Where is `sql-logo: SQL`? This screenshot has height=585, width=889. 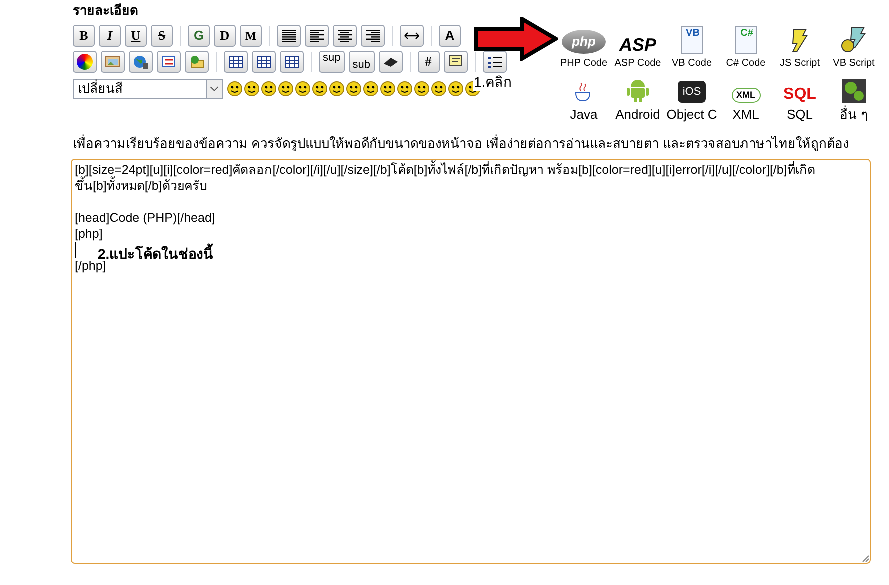
sql-logo: SQL is located at coordinates (800, 95).